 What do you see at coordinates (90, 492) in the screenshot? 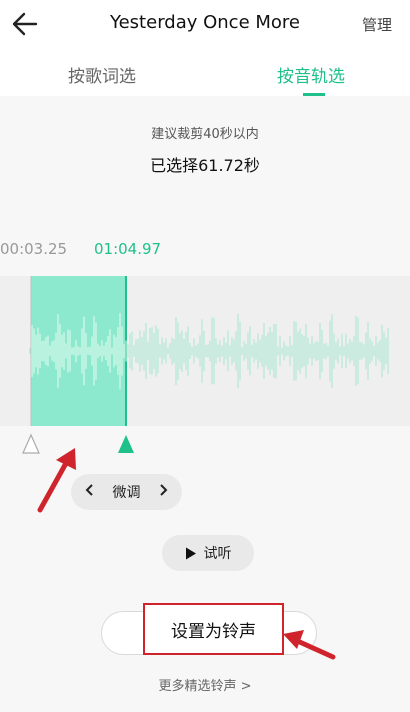
I see `chevron-left-icon` at bounding box center [90, 492].